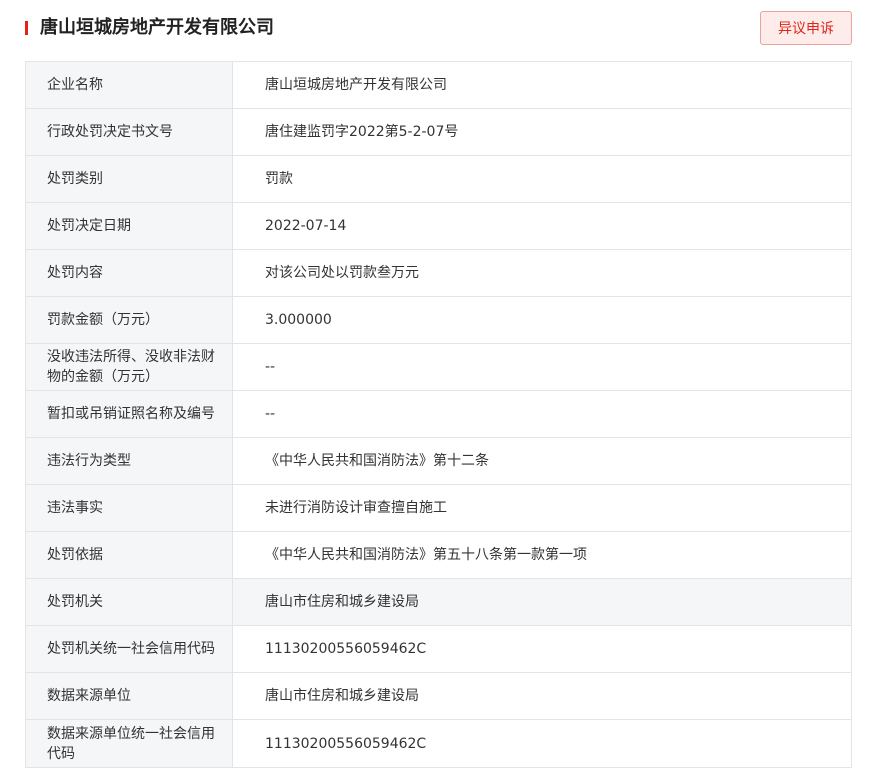 The height and width of the screenshot is (780, 882). What do you see at coordinates (129, 508) in the screenshot?
I see `row-label: 违法事实` at bounding box center [129, 508].